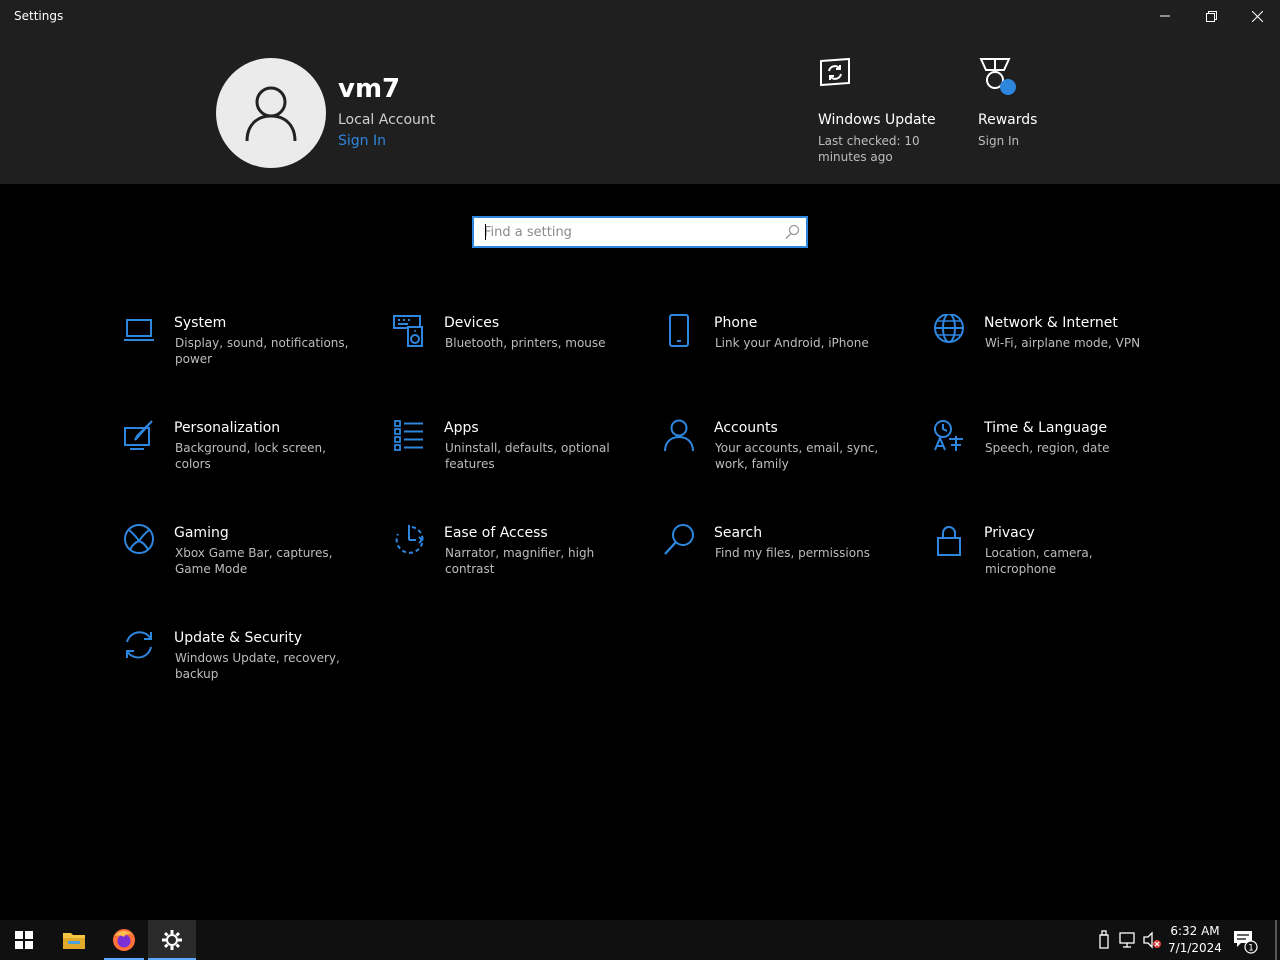 The image size is (1280, 960). Describe the element at coordinates (39, 16) in the screenshot. I see `window-title: Settings` at that location.